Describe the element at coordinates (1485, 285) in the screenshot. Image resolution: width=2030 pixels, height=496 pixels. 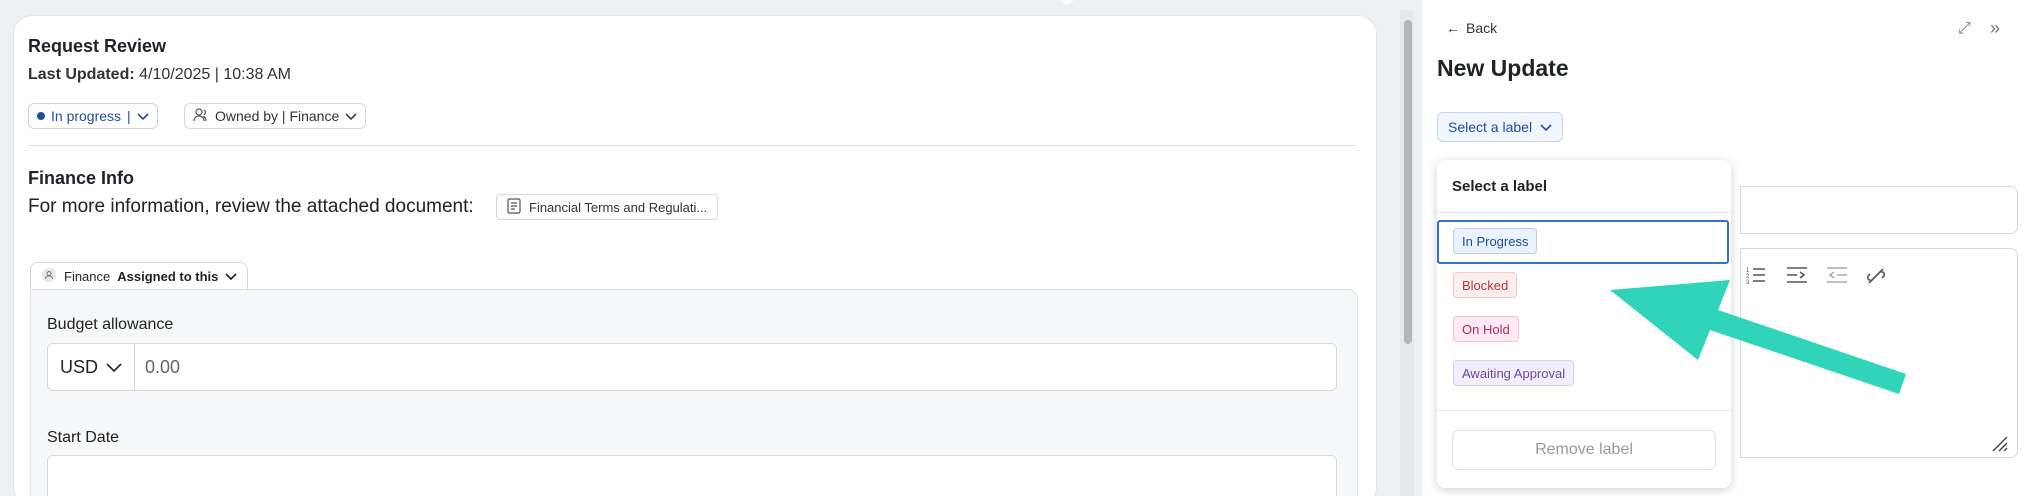
I see `label-option-blocked: Blocked` at that location.